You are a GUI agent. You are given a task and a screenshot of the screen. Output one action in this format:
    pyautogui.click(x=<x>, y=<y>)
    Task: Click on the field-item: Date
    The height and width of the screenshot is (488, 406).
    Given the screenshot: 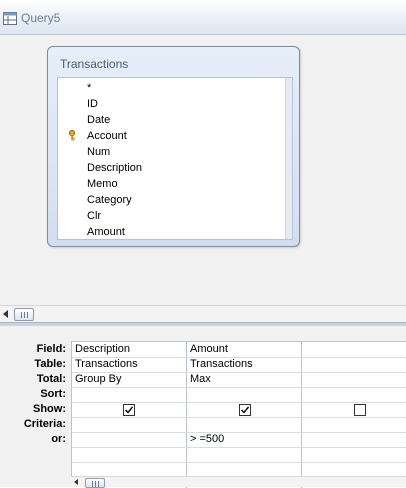 What is the action you would take?
    pyautogui.click(x=98, y=120)
    